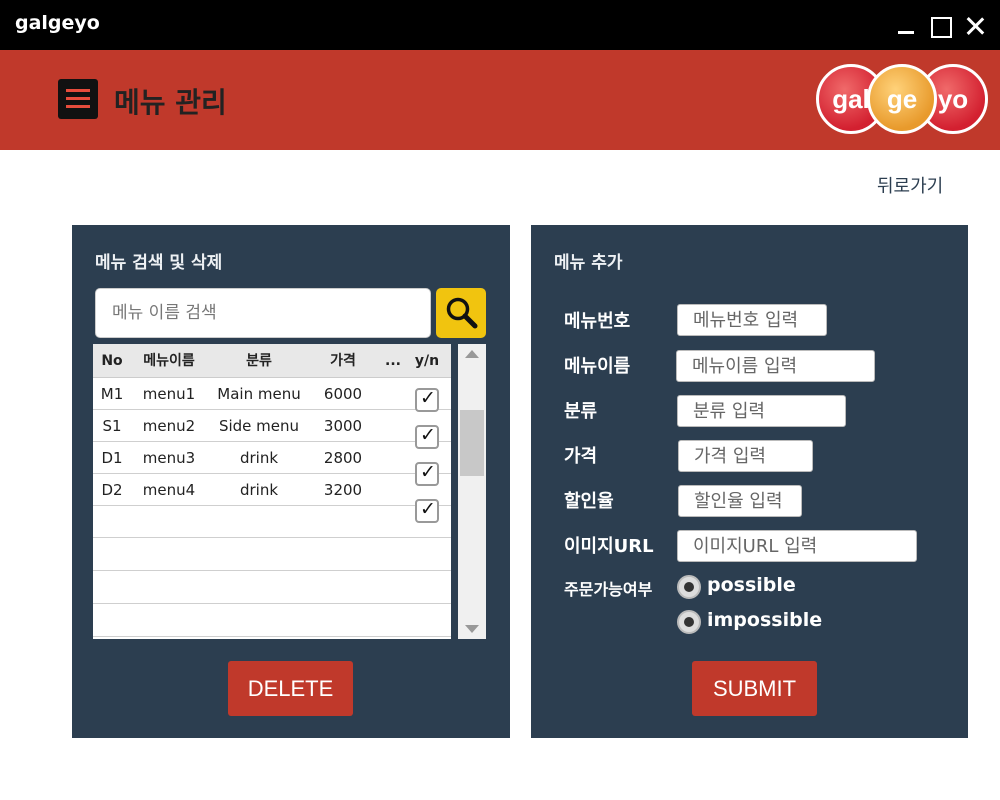 The width and height of the screenshot is (1000, 800). I want to click on search-icon, so click(462, 313).